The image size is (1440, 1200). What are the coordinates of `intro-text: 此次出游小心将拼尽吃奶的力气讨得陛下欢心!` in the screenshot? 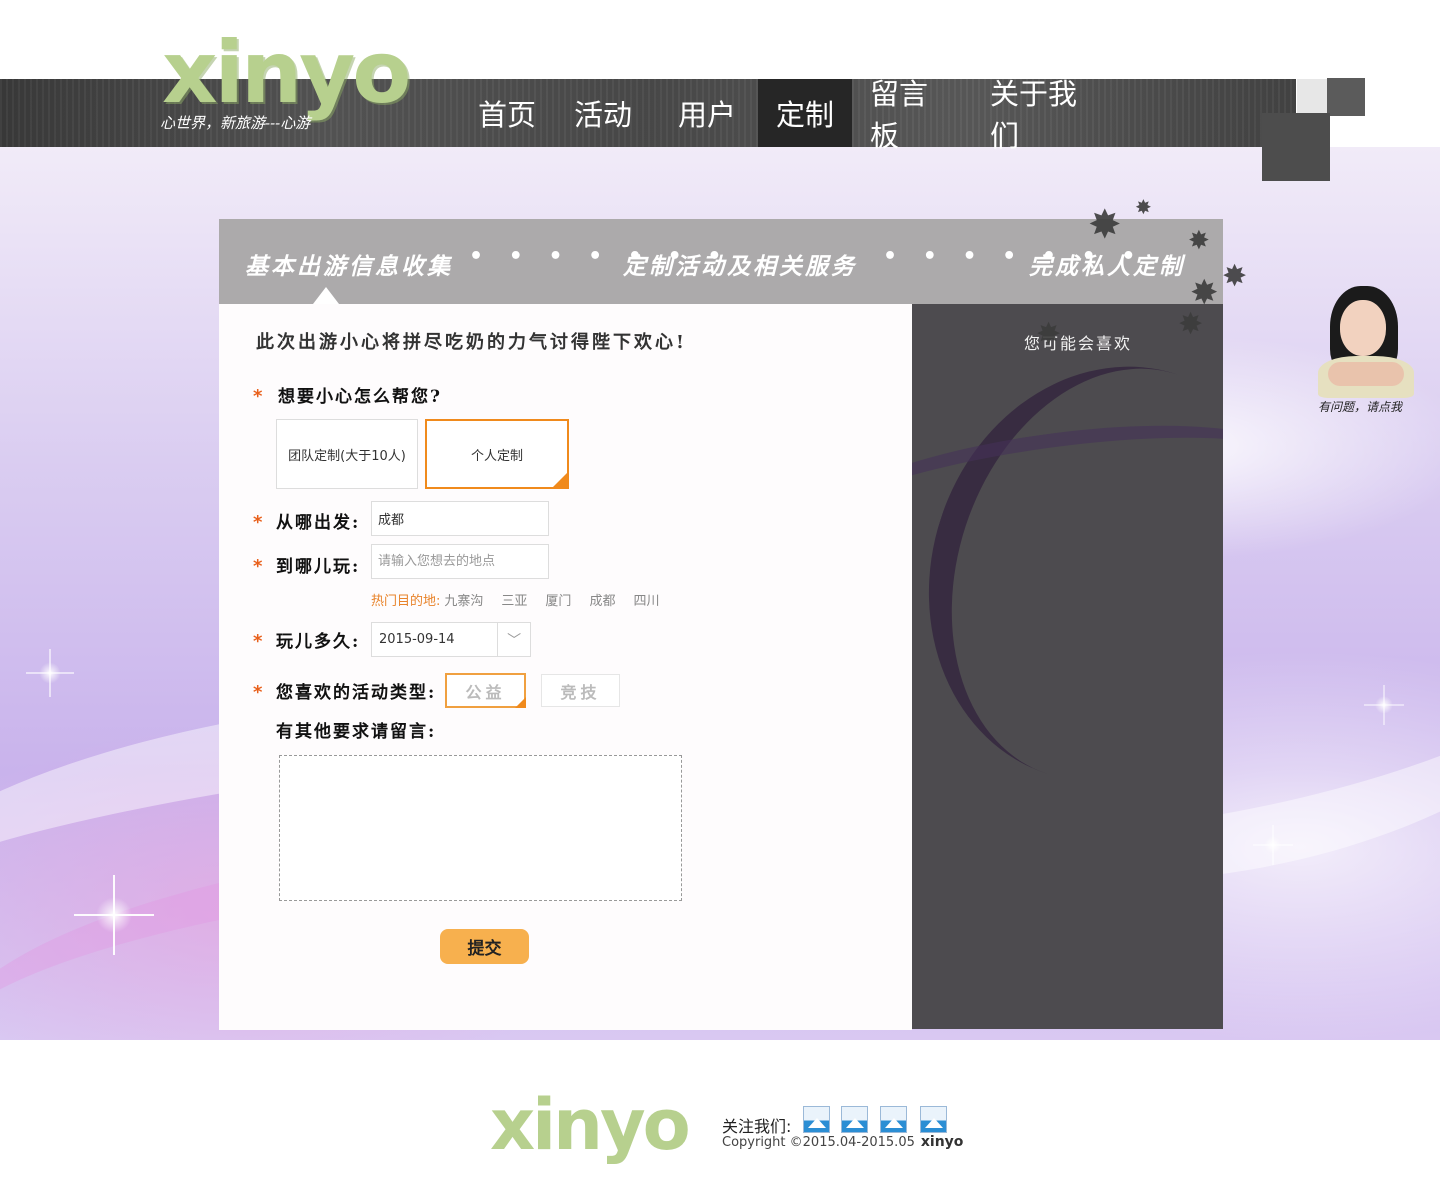 It's located at (471, 342).